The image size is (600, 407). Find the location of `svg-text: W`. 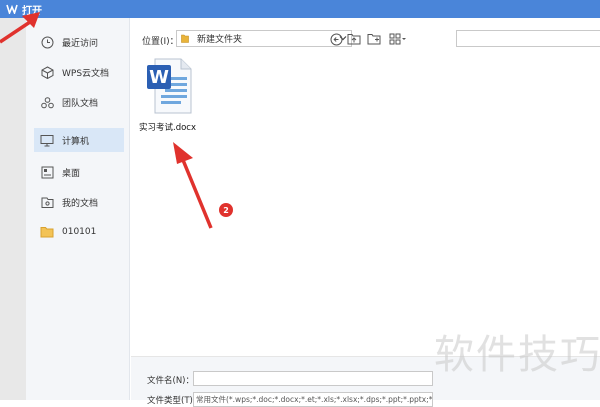

svg-text: W is located at coordinates (159, 77).